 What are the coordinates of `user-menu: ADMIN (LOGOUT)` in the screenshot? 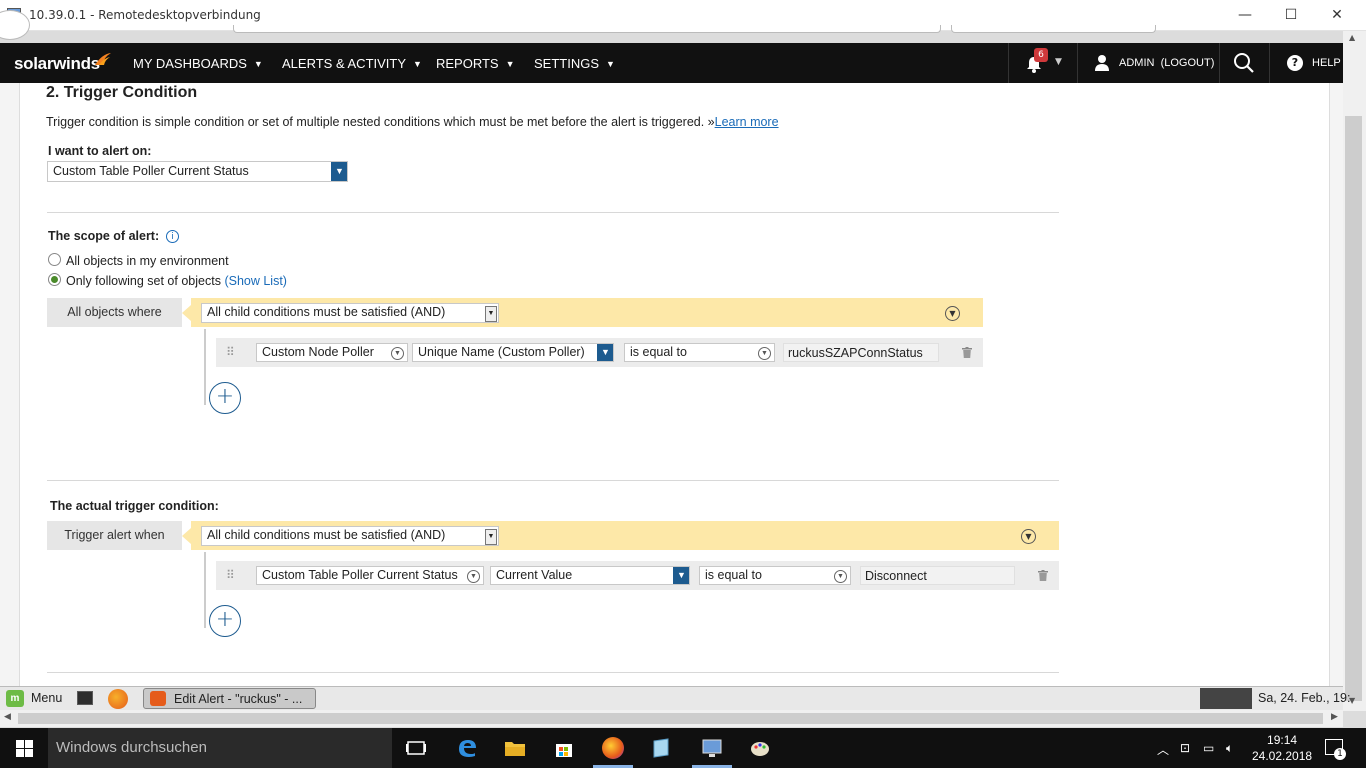 It's located at (1166, 63).